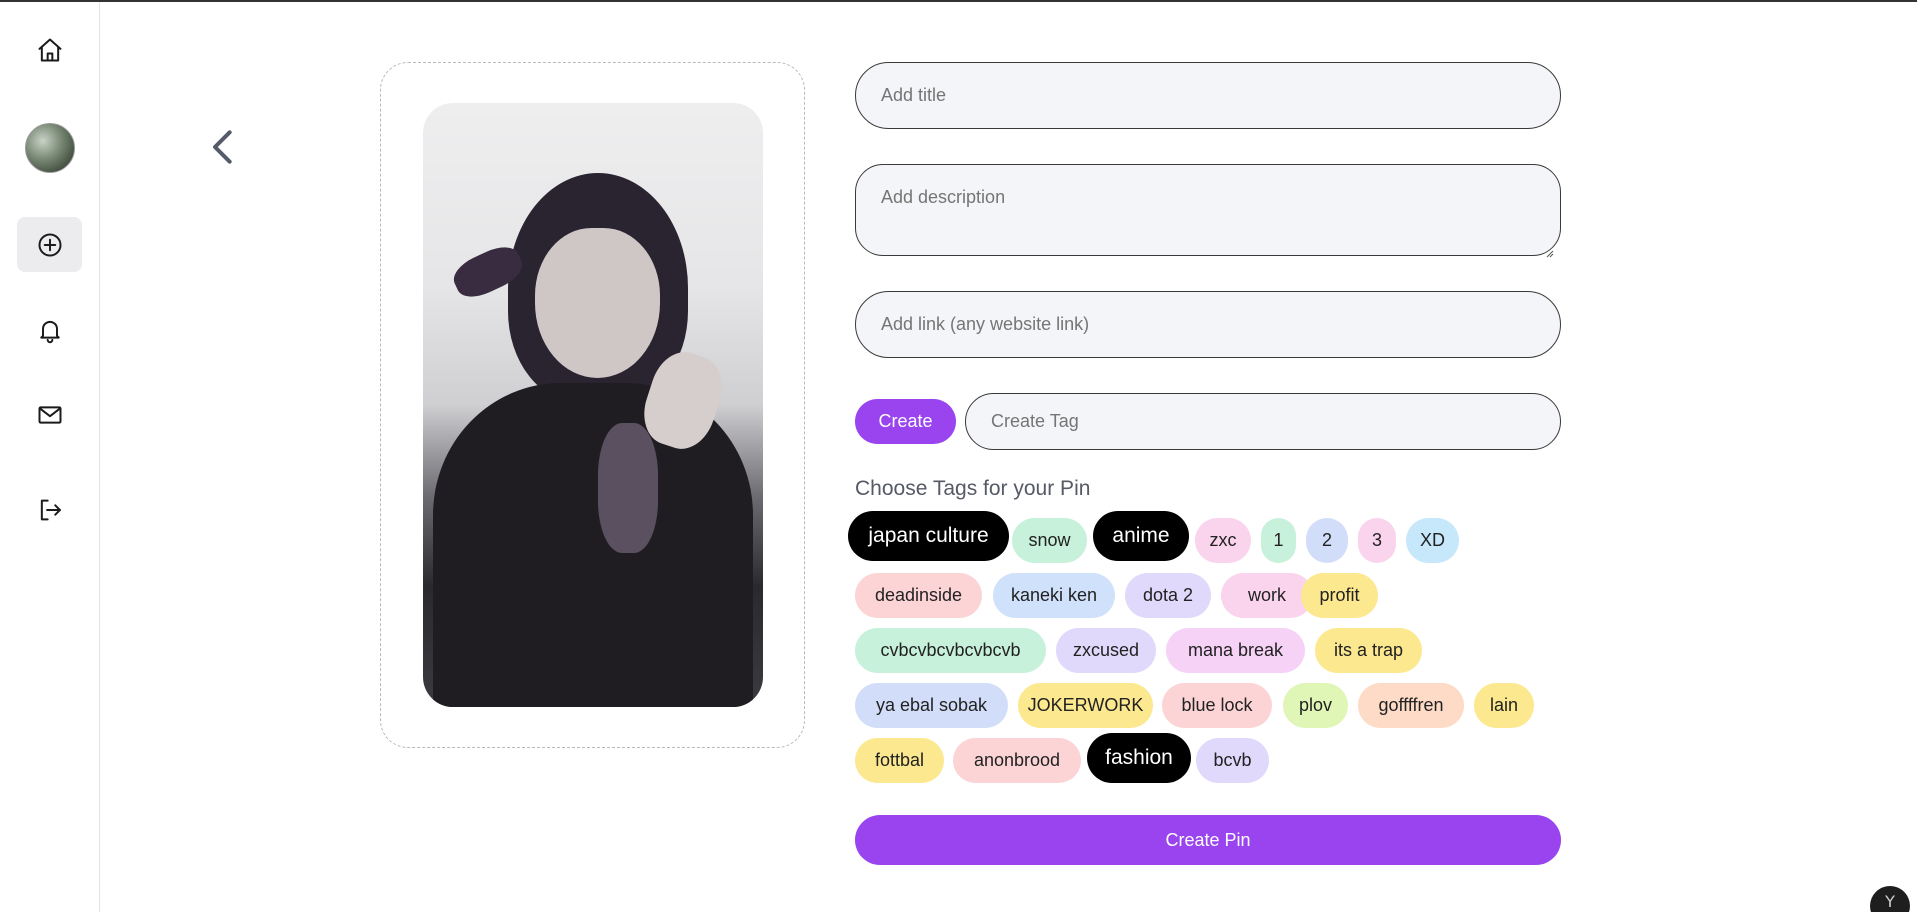 The width and height of the screenshot is (1917, 912). I want to click on tag-chip: mana break, so click(1235, 650).